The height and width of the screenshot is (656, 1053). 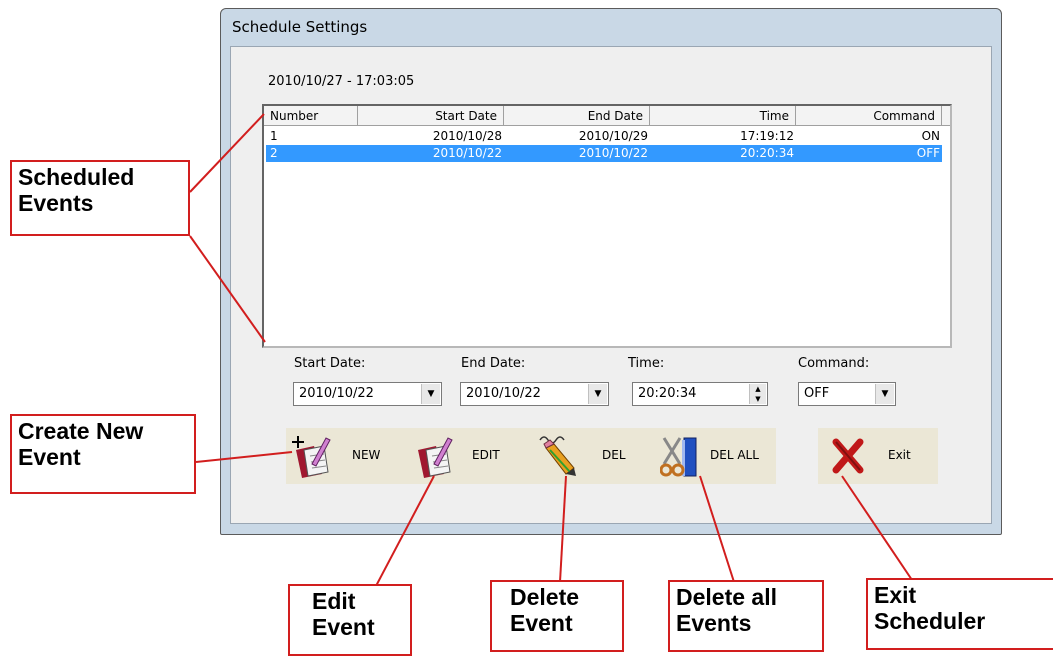 What do you see at coordinates (746, 616) in the screenshot?
I see `callout-delete-all-events: Delete all Events` at bounding box center [746, 616].